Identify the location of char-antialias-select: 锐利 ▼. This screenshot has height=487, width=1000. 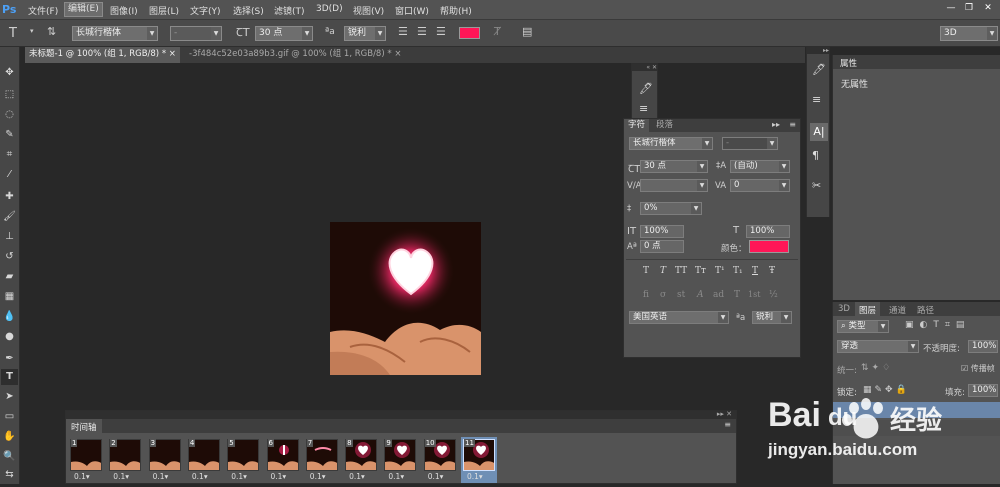
(772, 317).